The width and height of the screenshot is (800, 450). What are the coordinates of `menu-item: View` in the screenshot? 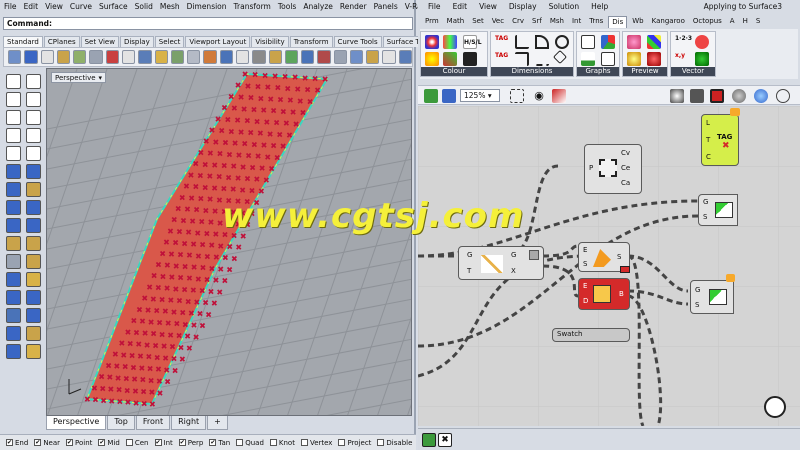 It's located at (54, 7).